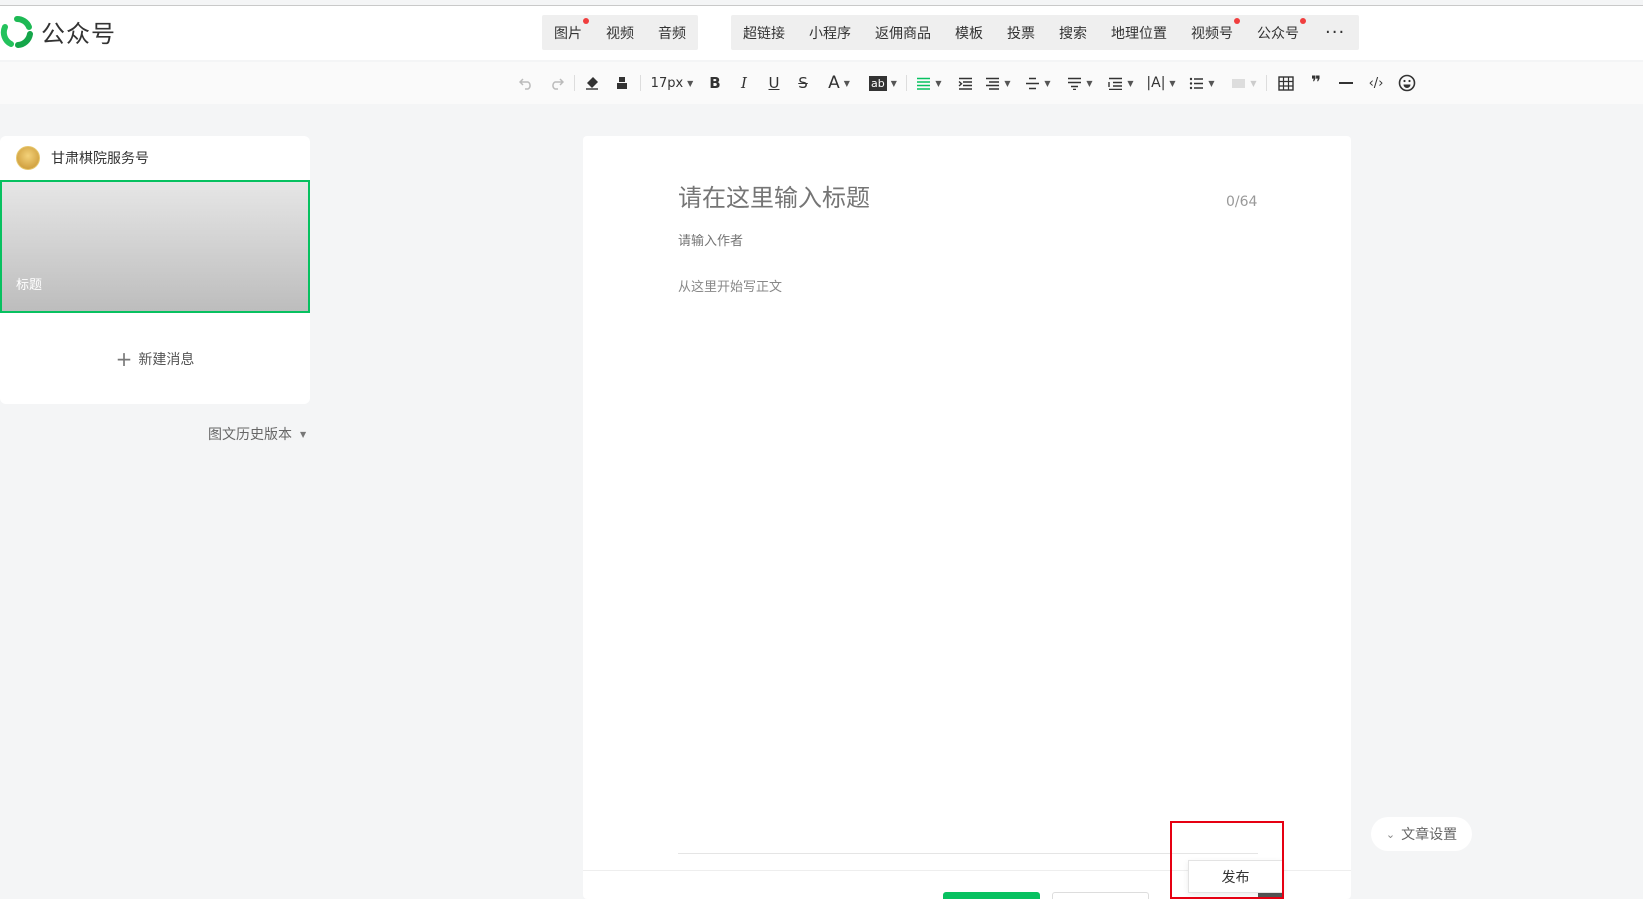  I want to click on emoji-icon, so click(1407, 83).